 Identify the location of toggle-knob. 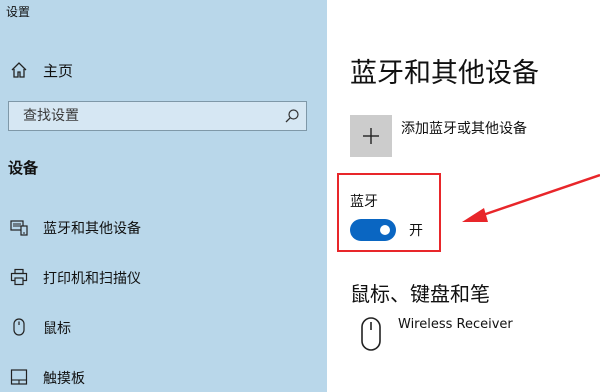
(385, 230).